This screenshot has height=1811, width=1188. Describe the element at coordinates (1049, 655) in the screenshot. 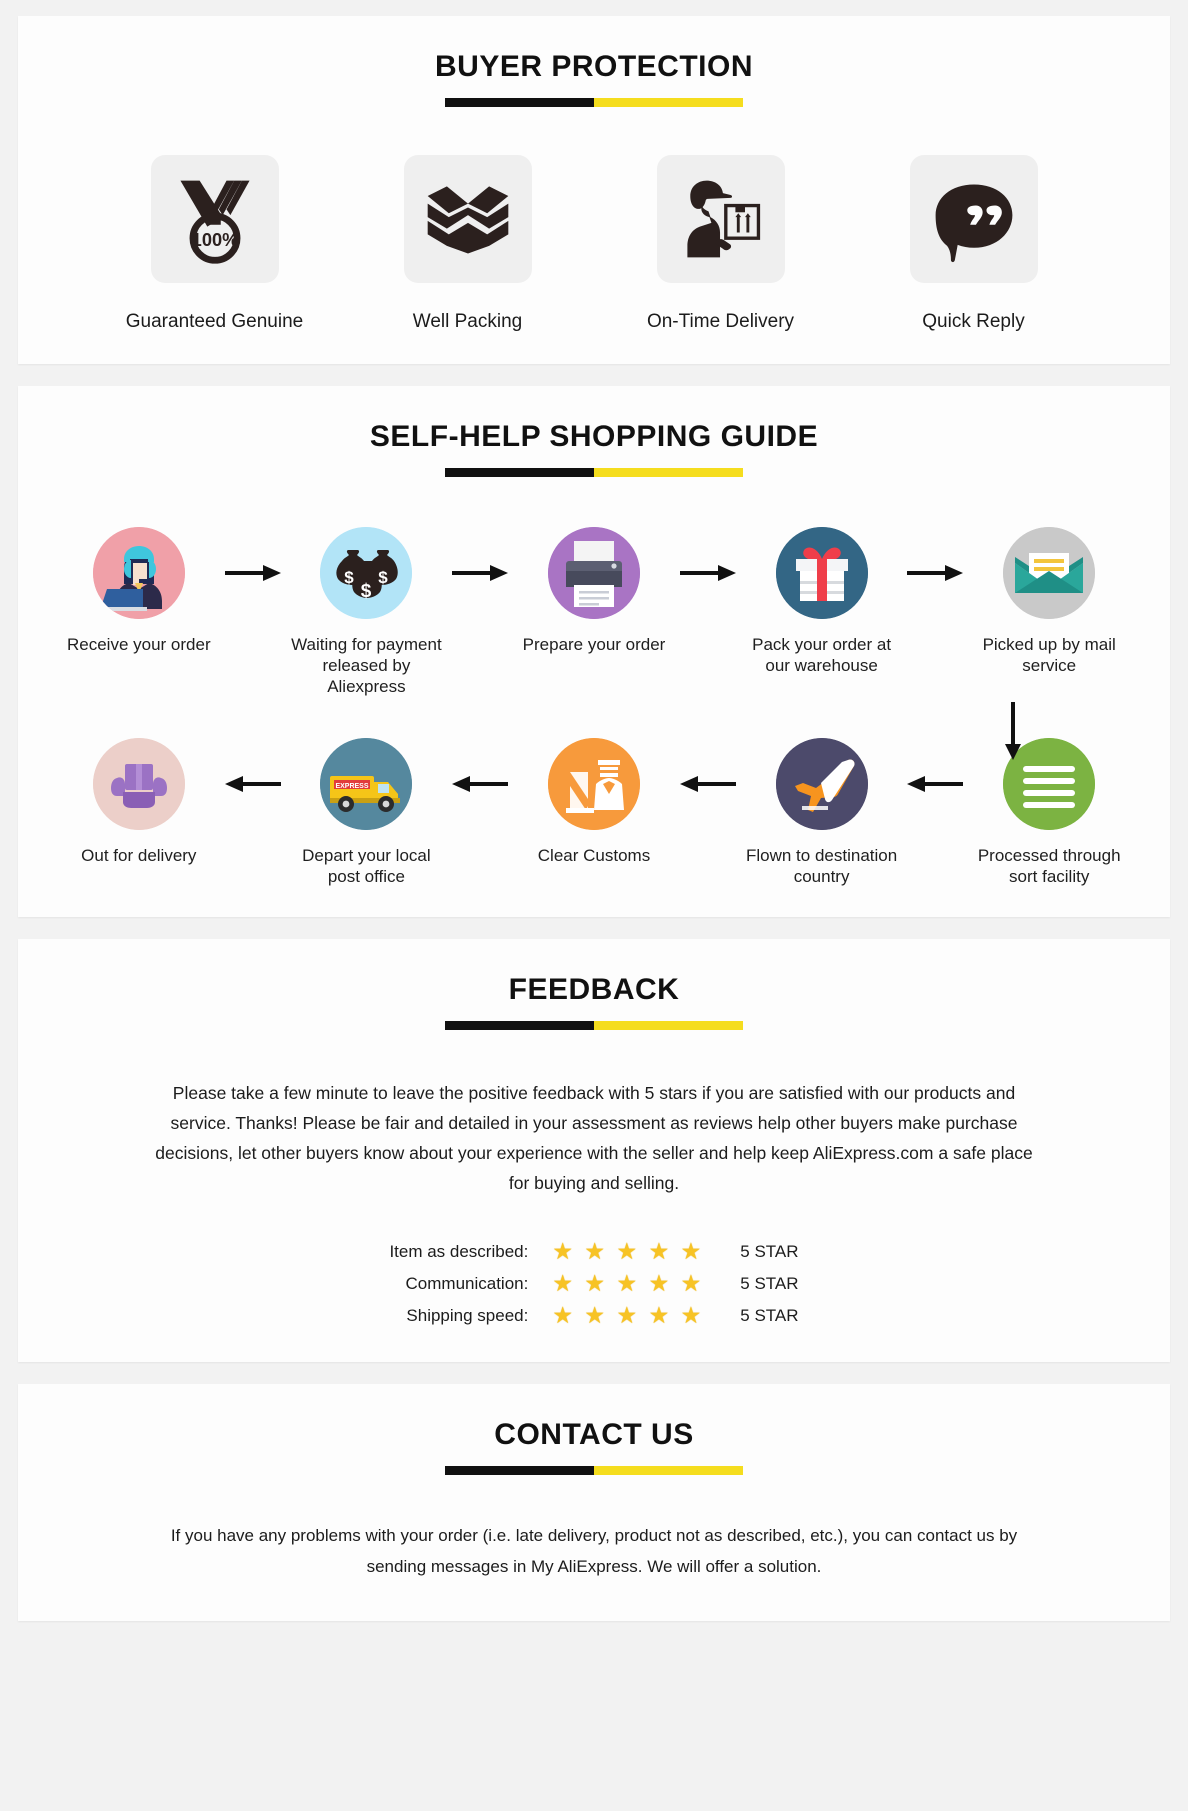

I see `guide-step-label: Picked up by mail service` at that location.